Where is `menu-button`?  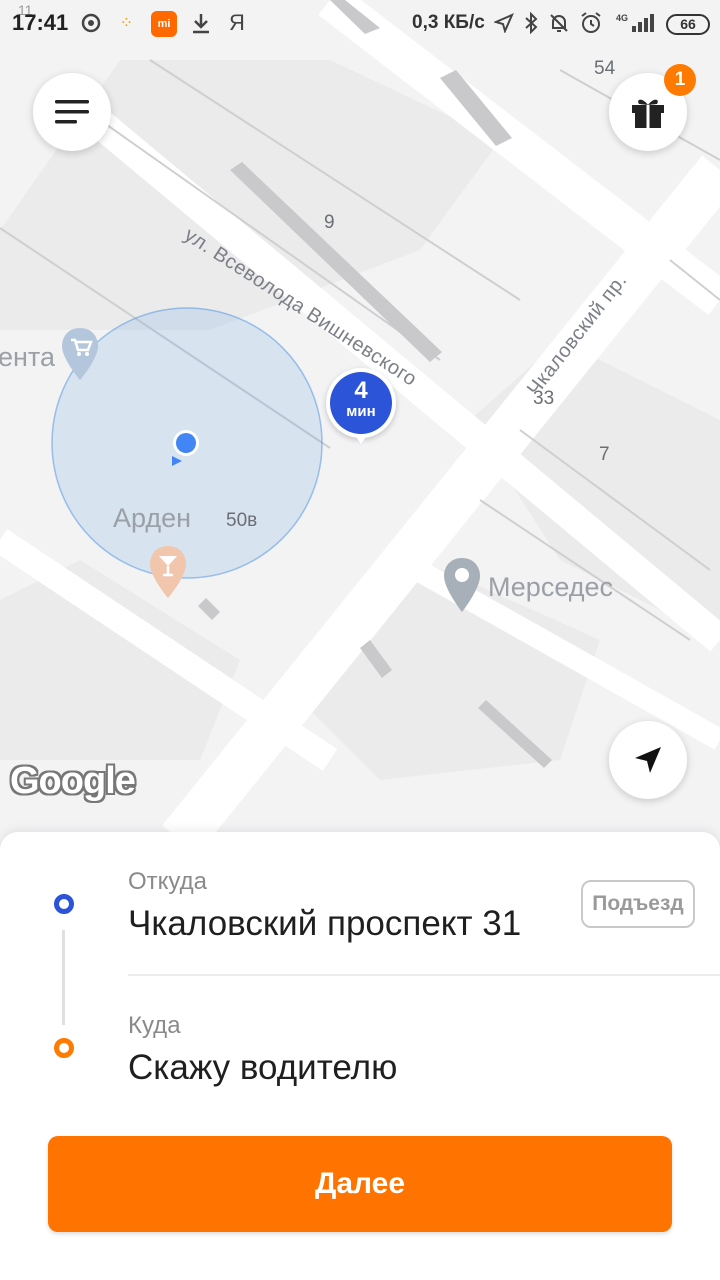 menu-button is located at coordinates (72, 112).